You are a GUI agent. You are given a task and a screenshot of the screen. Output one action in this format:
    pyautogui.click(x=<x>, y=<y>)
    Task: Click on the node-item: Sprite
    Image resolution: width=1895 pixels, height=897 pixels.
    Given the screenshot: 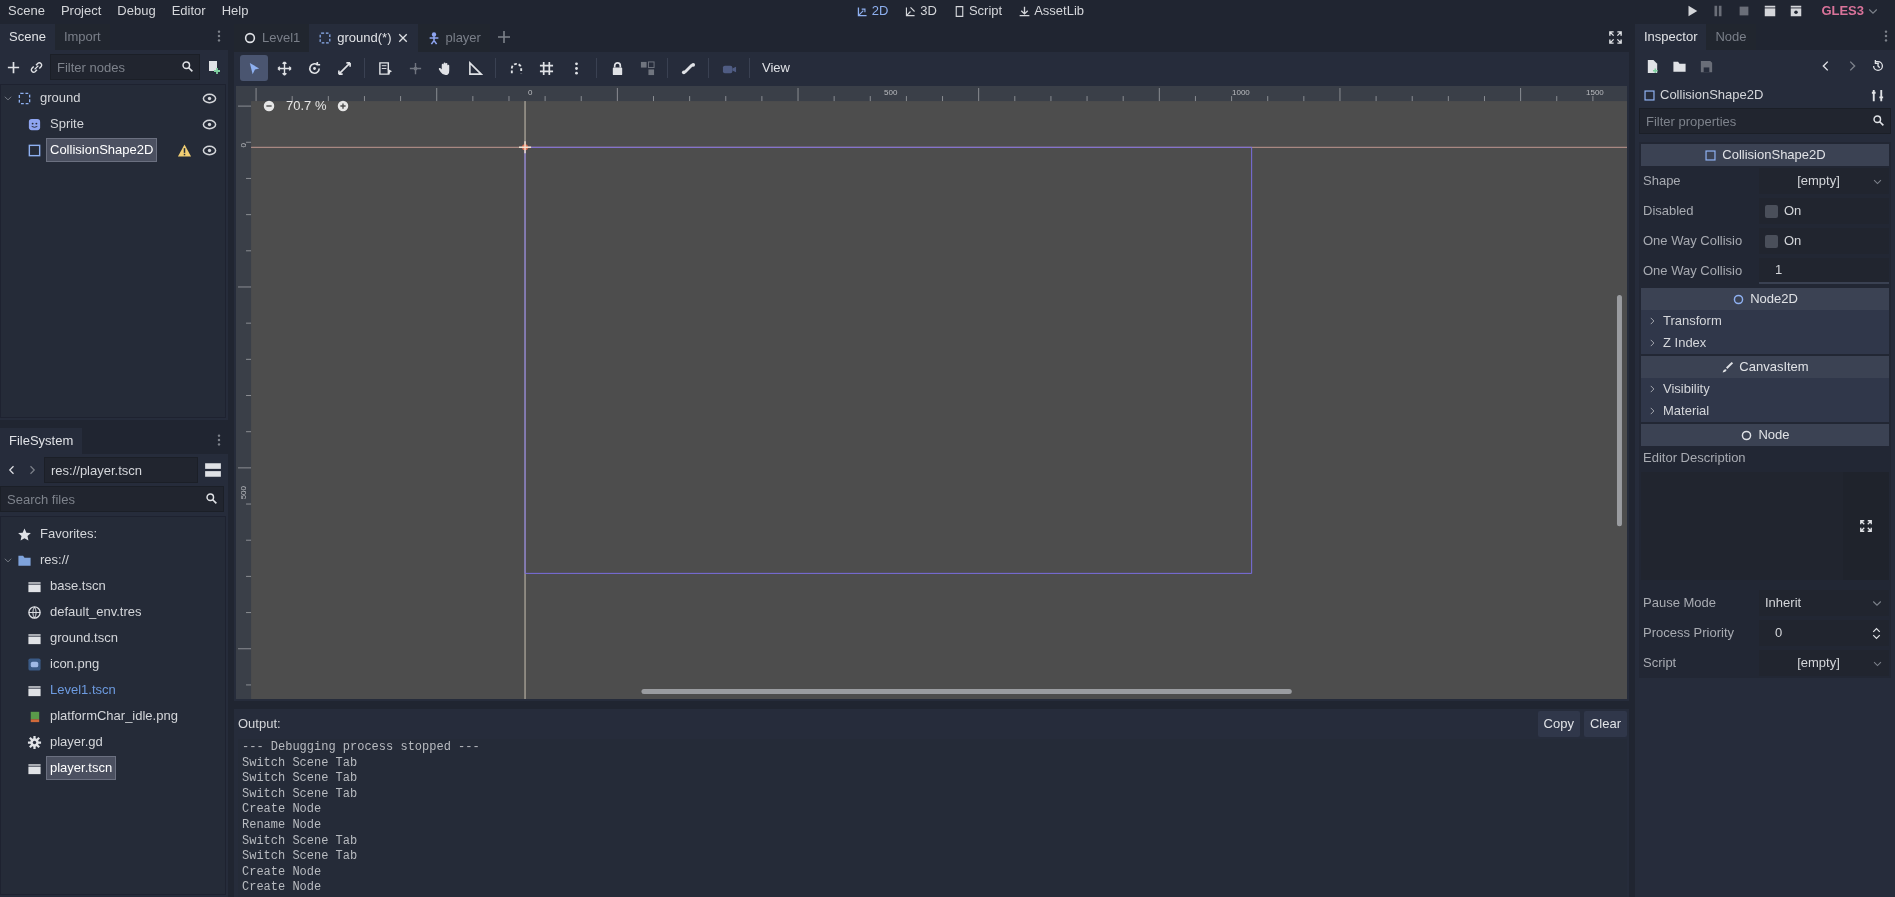 What is the action you would take?
    pyautogui.click(x=67, y=124)
    